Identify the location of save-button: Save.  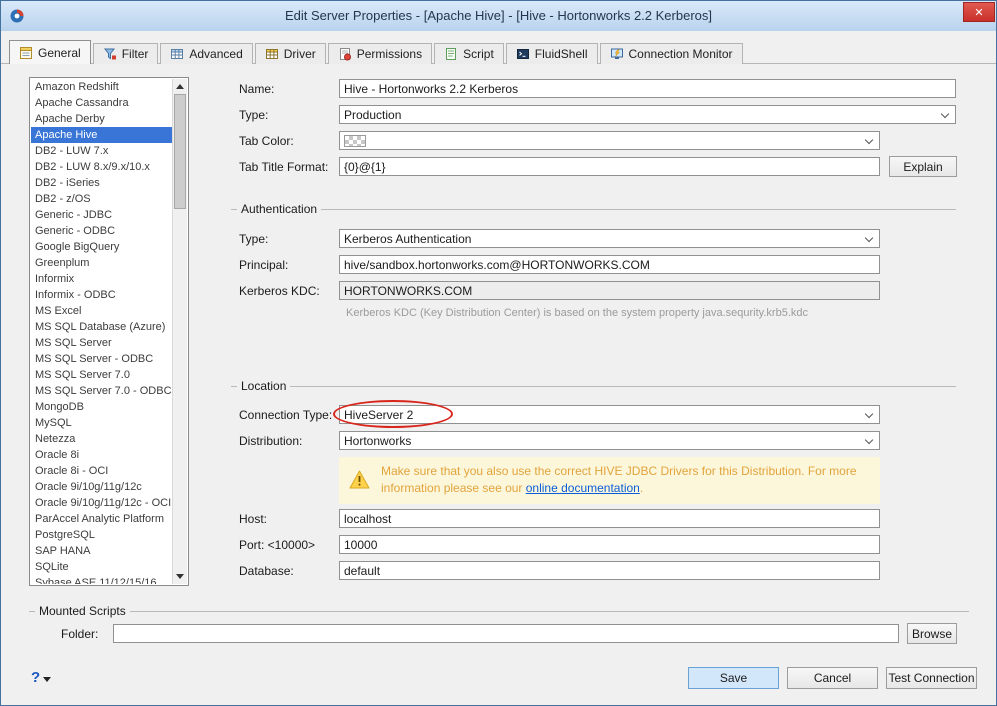
(733, 678).